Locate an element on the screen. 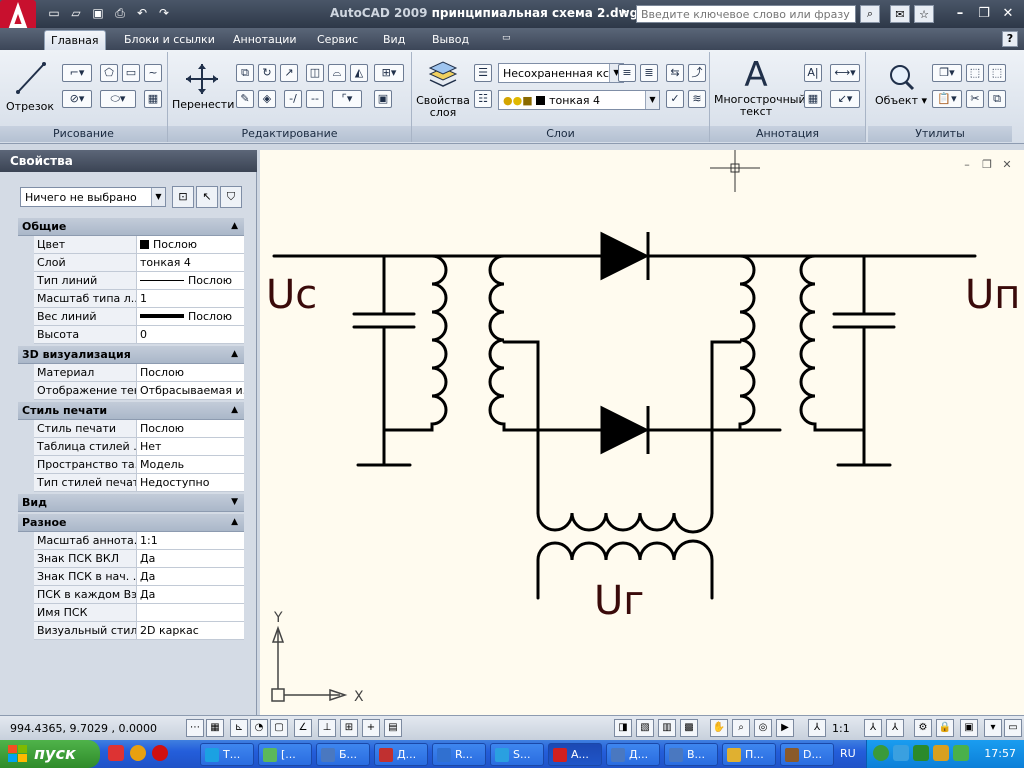 The image size is (1024, 768). layer-state-select: Несохраненная кс ▼ is located at coordinates (561, 73).